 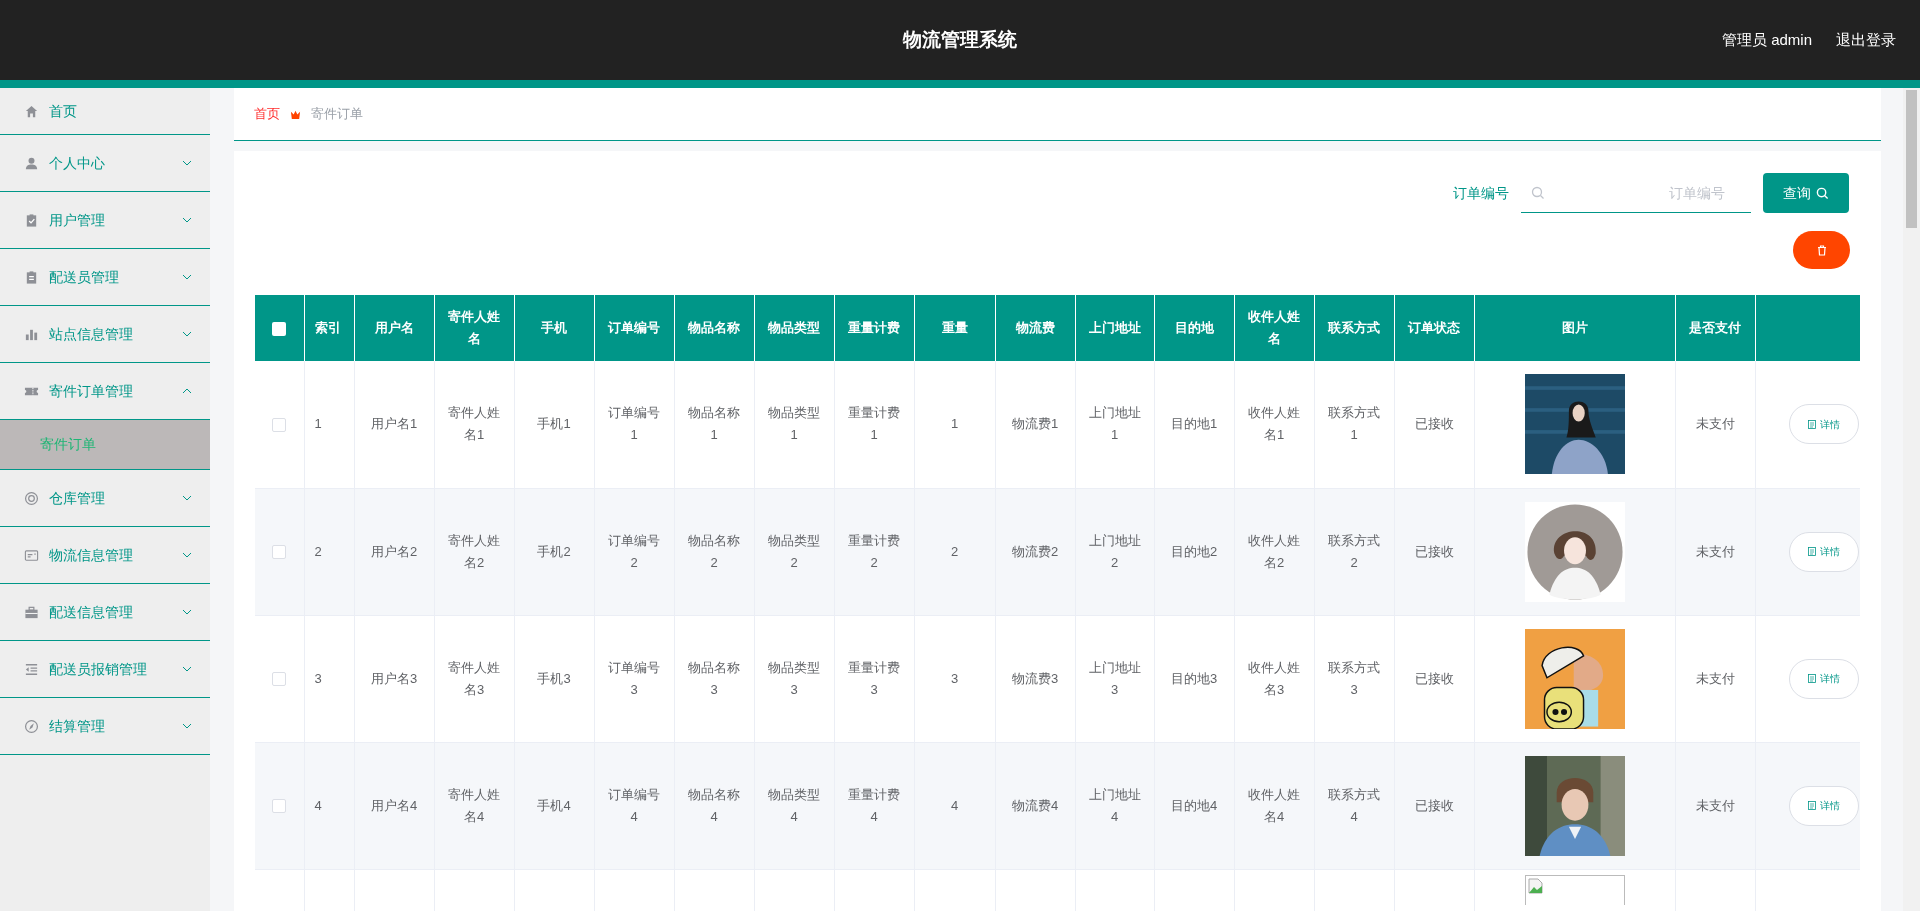 What do you see at coordinates (1035, 805) in the screenshot?
I see `table-cell: 物流费4` at bounding box center [1035, 805].